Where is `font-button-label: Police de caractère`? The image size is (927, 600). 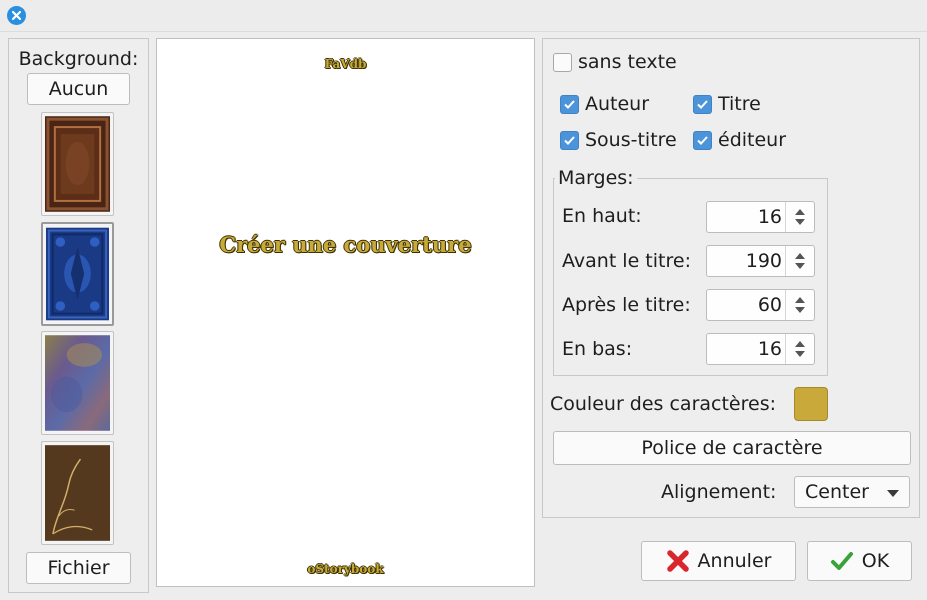
font-button-label: Police de caractère is located at coordinates (732, 448).